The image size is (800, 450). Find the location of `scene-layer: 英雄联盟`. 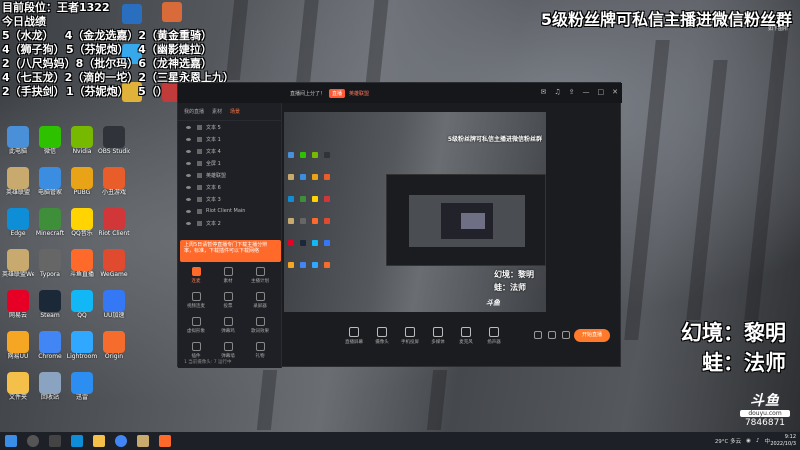

scene-layer: 英雄联盟 is located at coordinates (229, 175).